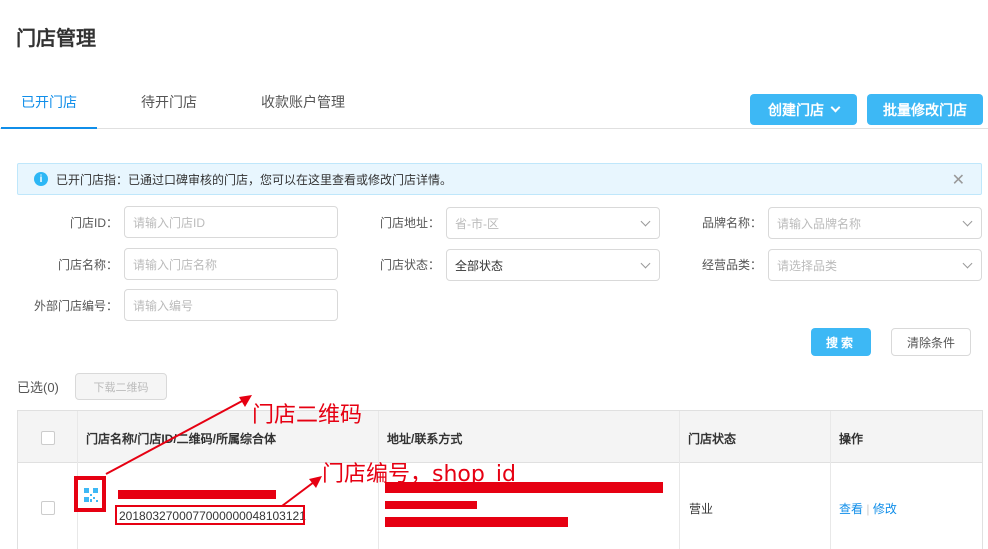 The height and width of the screenshot is (549, 988). Describe the element at coordinates (419, 474) in the screenshot. I see `shop-id-annotation-label: 门店编号，shop_id` at that location.